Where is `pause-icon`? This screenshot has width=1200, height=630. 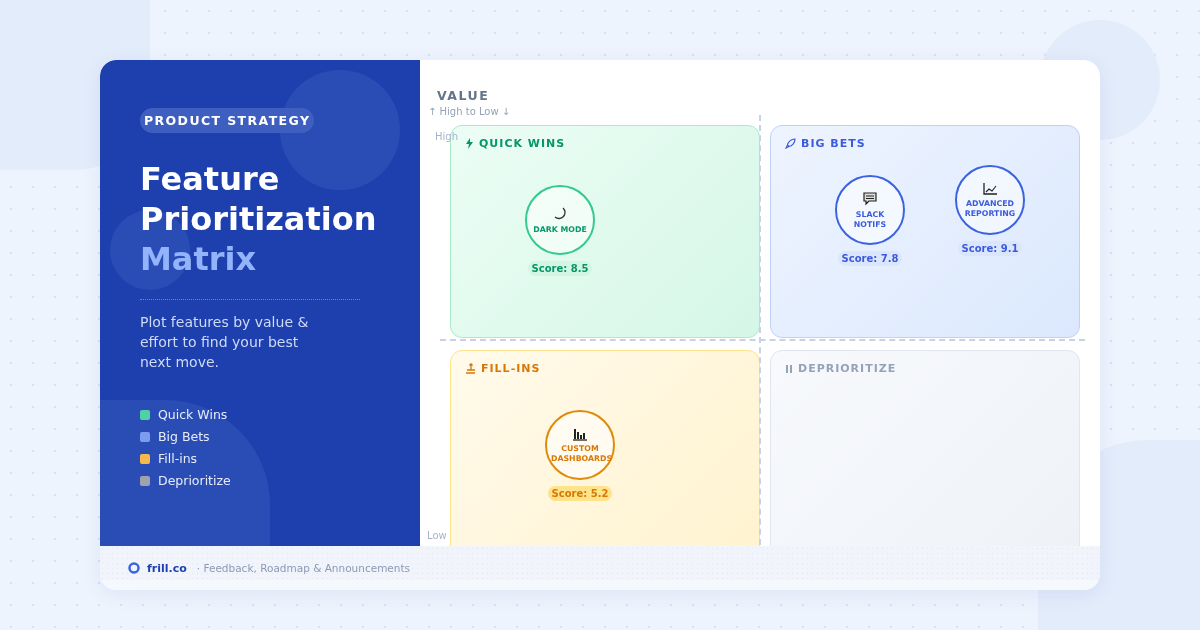 pause-icon is located at coordinates (789, 368).